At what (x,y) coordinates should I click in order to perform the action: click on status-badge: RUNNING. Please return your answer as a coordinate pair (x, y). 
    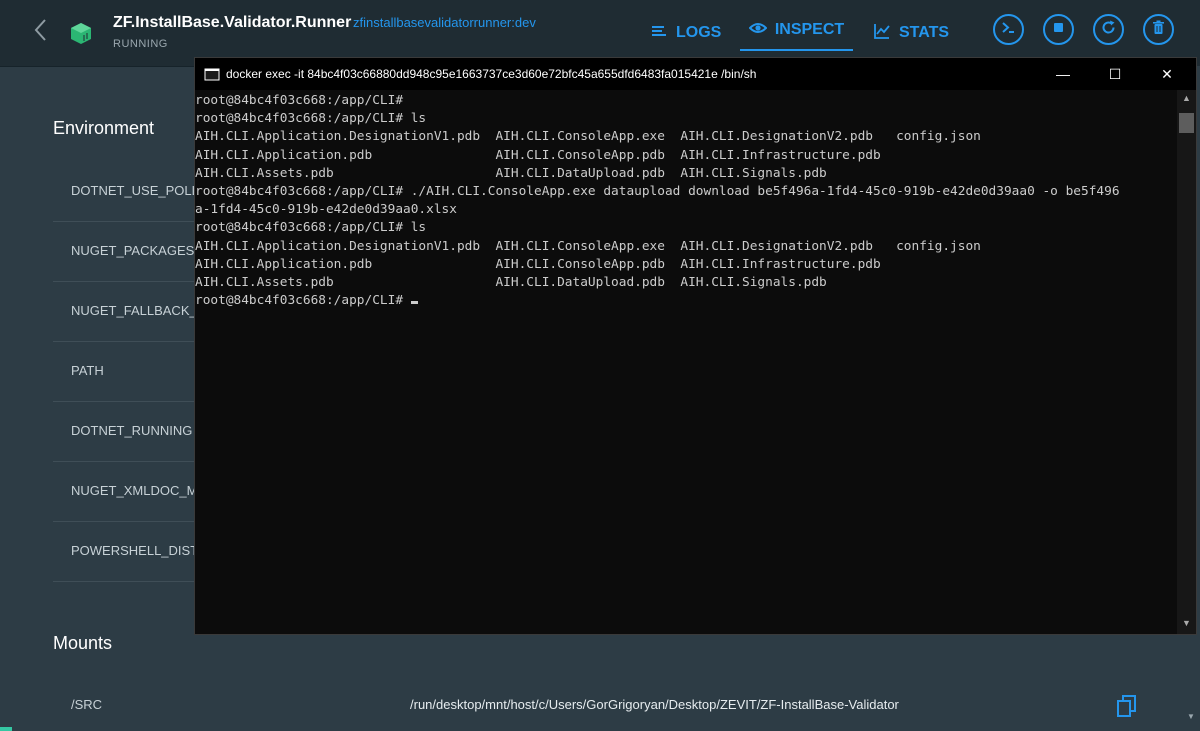
    Looking at the image, I should click on (140, 44).